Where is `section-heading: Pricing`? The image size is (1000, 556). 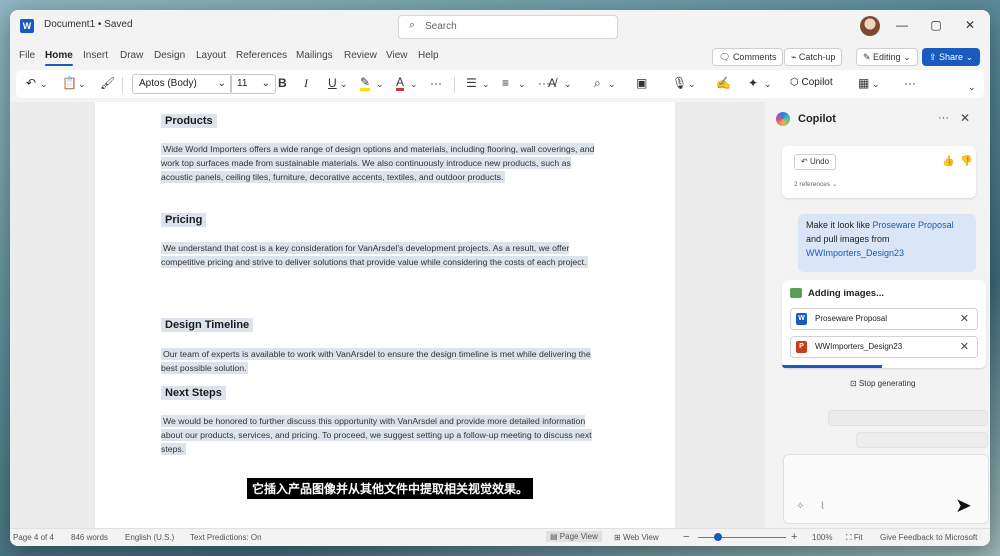 section-heading: Pricing is located at coordinates (184, 220).